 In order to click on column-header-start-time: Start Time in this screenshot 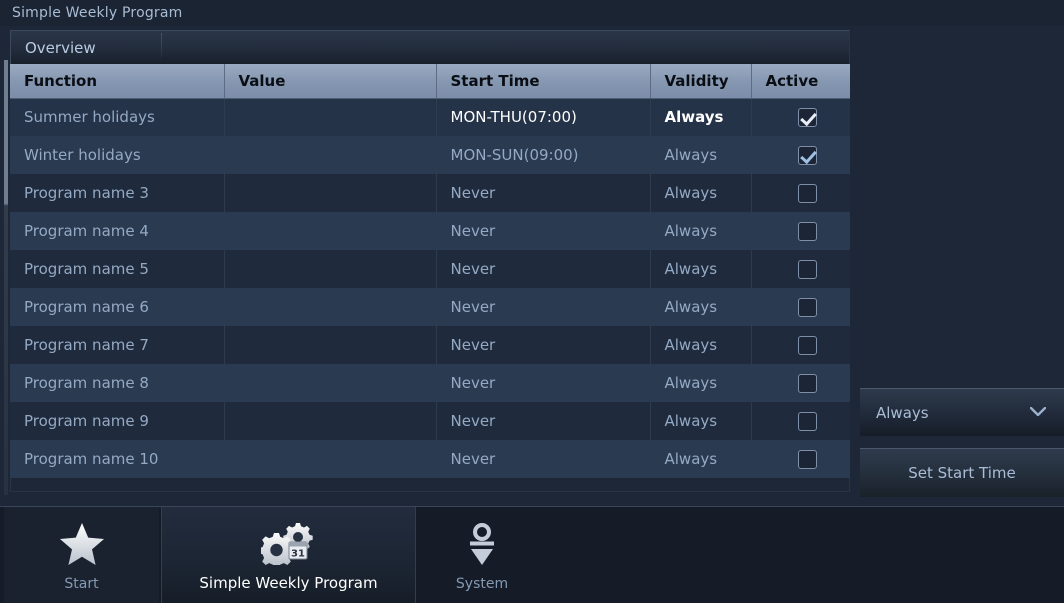, I will do `click(543, 81)`.